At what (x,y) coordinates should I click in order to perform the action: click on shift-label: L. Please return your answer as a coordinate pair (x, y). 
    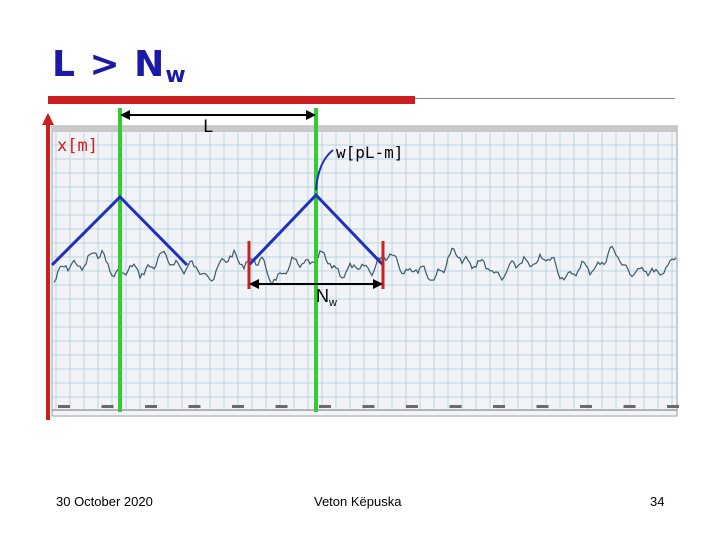
    Looking at the image, I should click on (208, 127).